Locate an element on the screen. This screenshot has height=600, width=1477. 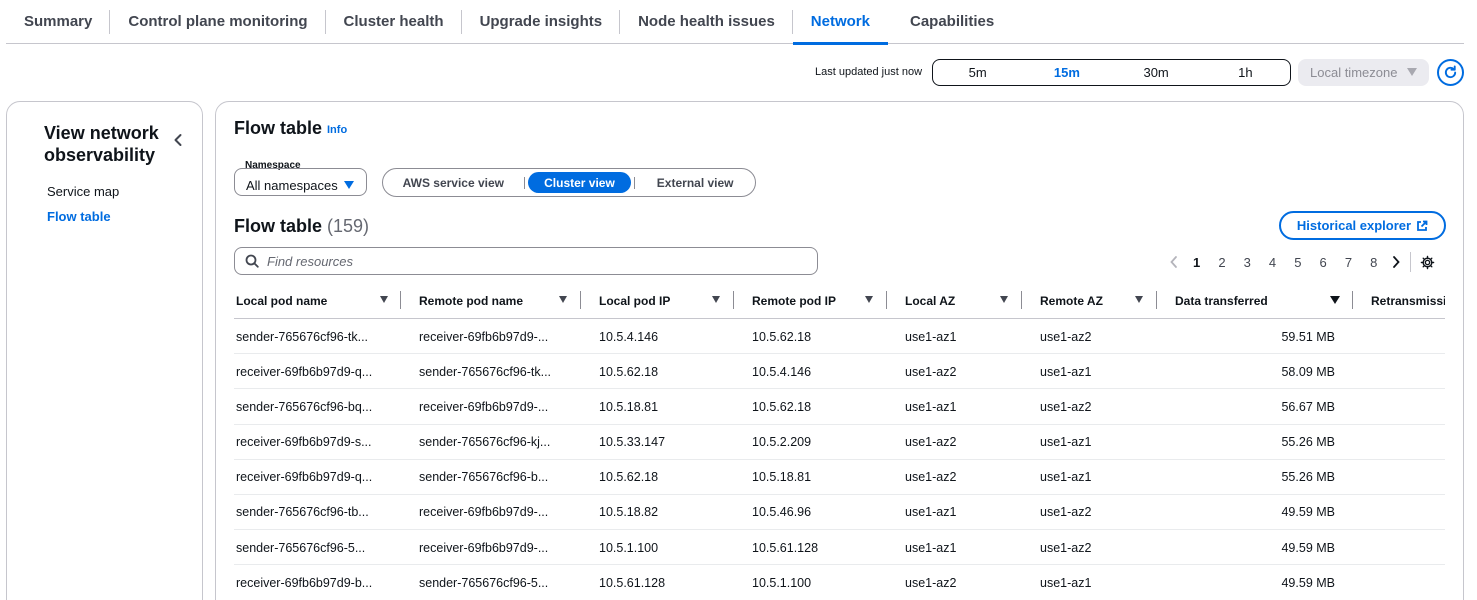
time-range-30m: 30m is located at coordinates (1156, 72).